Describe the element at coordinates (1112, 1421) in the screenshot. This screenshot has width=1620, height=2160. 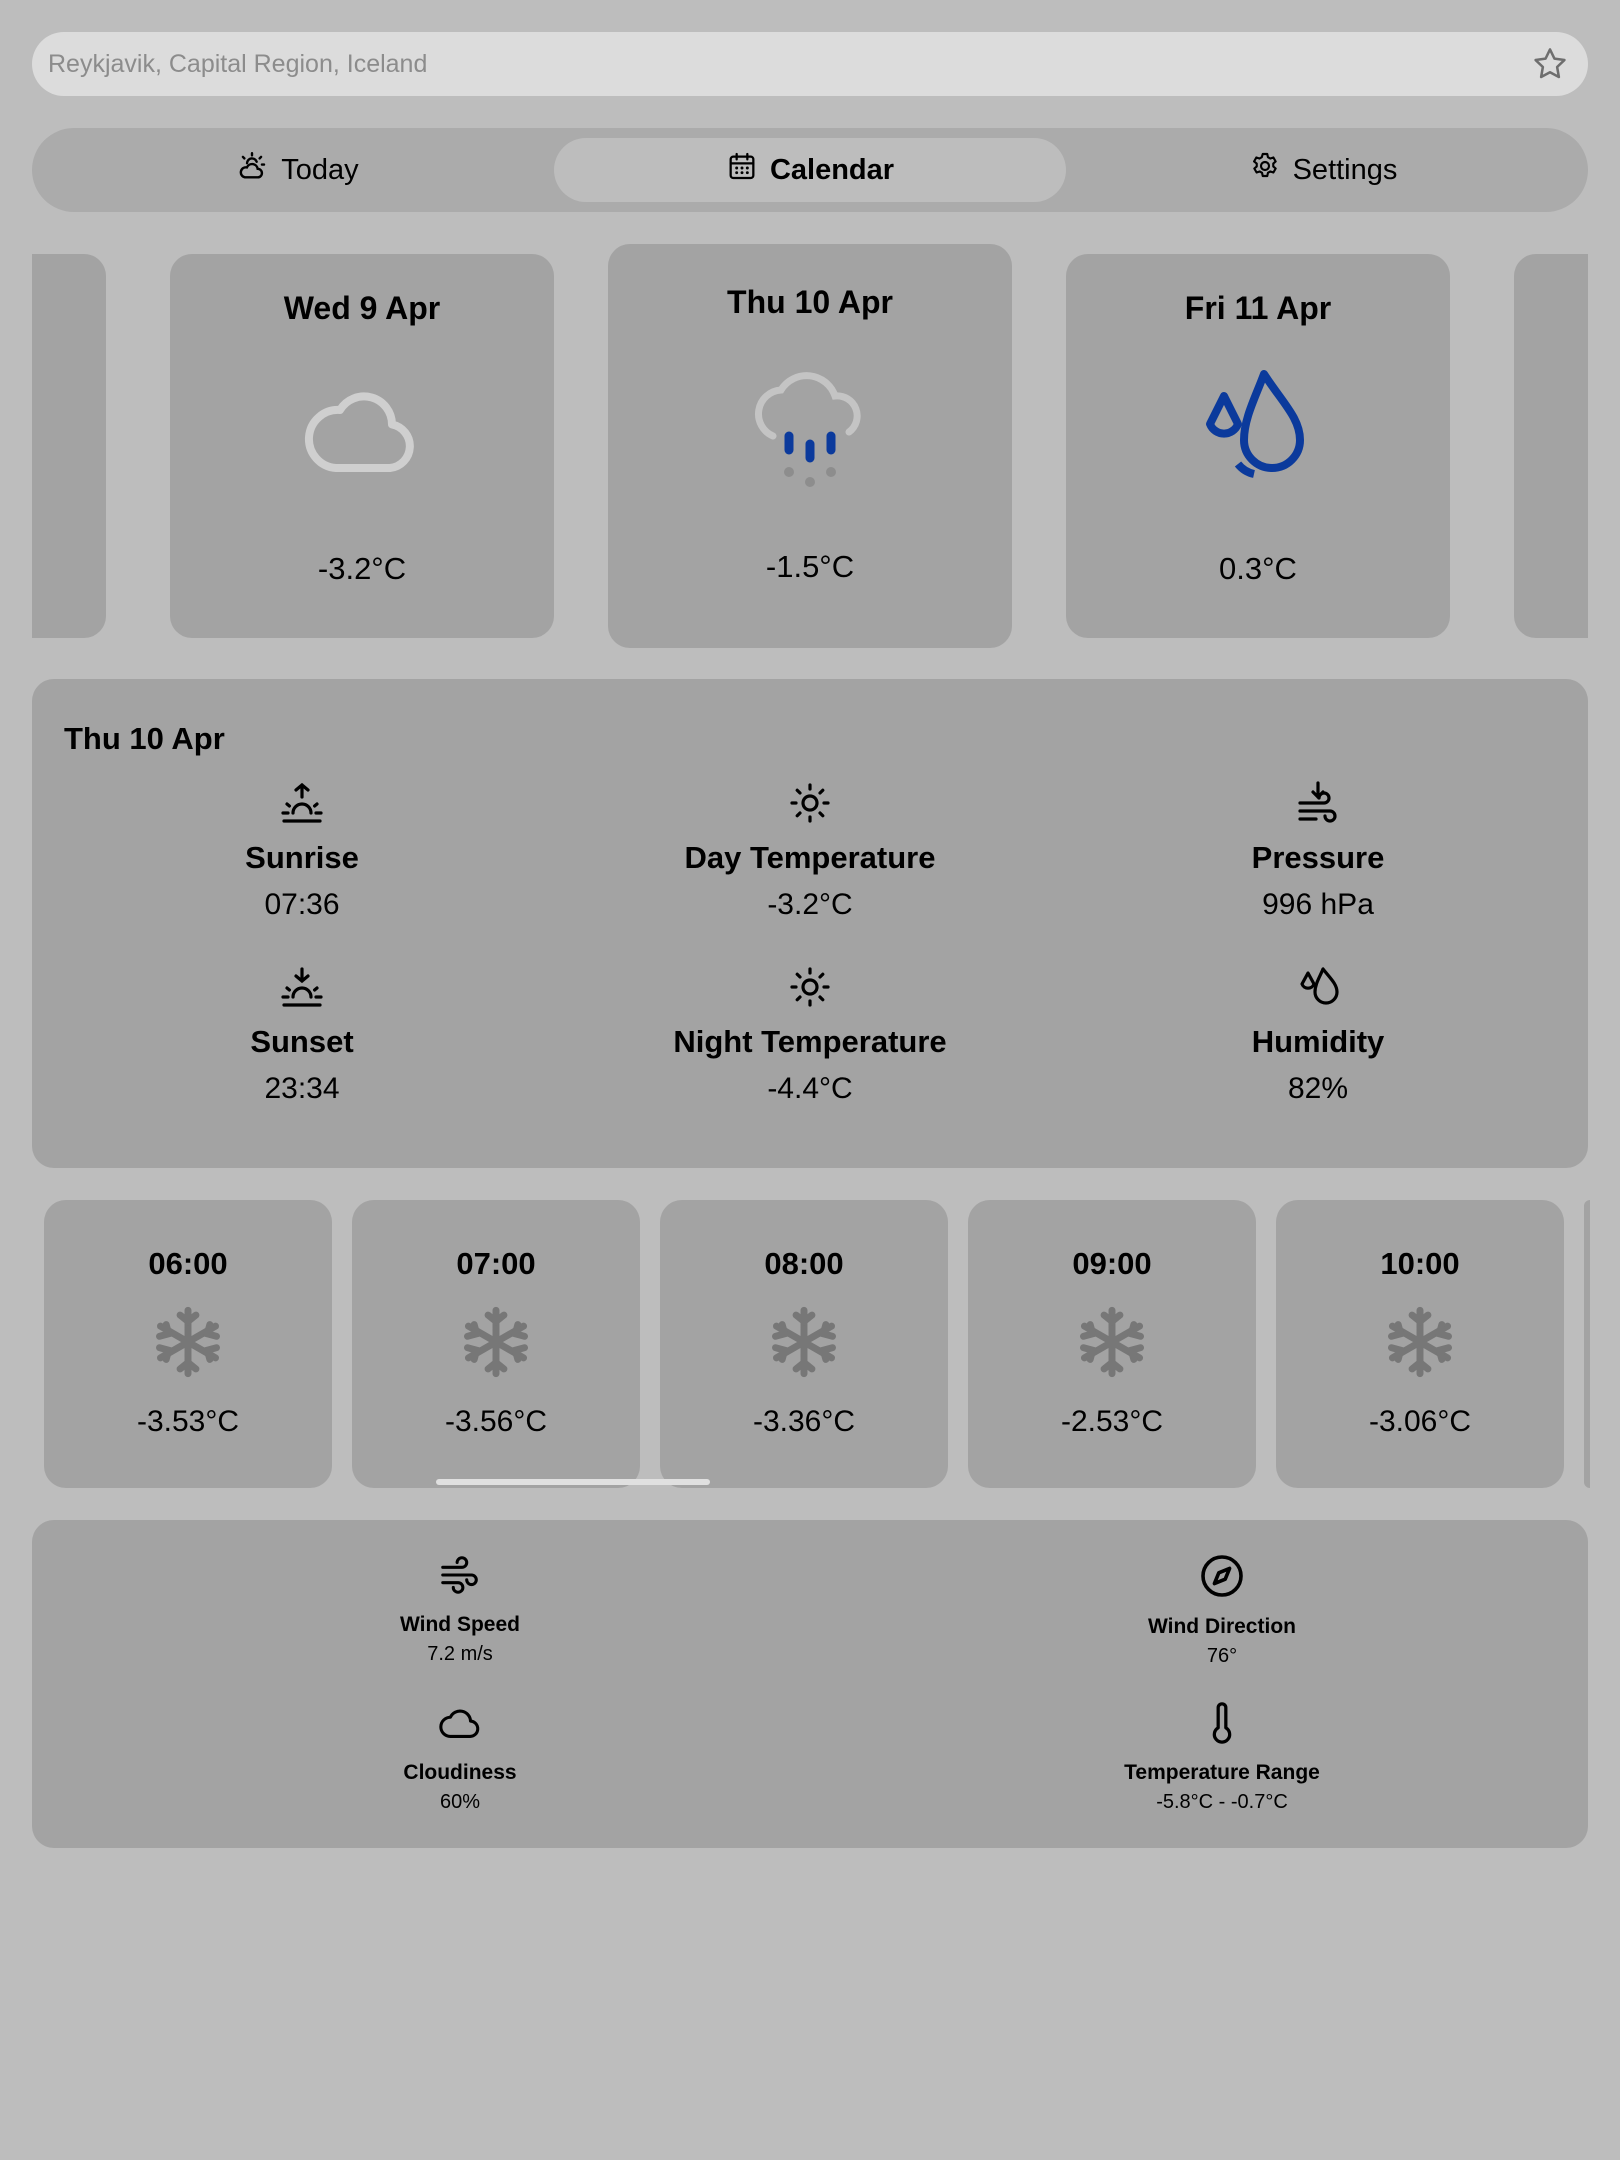
I see `hourly-temperature: -2.53°C` at that location.